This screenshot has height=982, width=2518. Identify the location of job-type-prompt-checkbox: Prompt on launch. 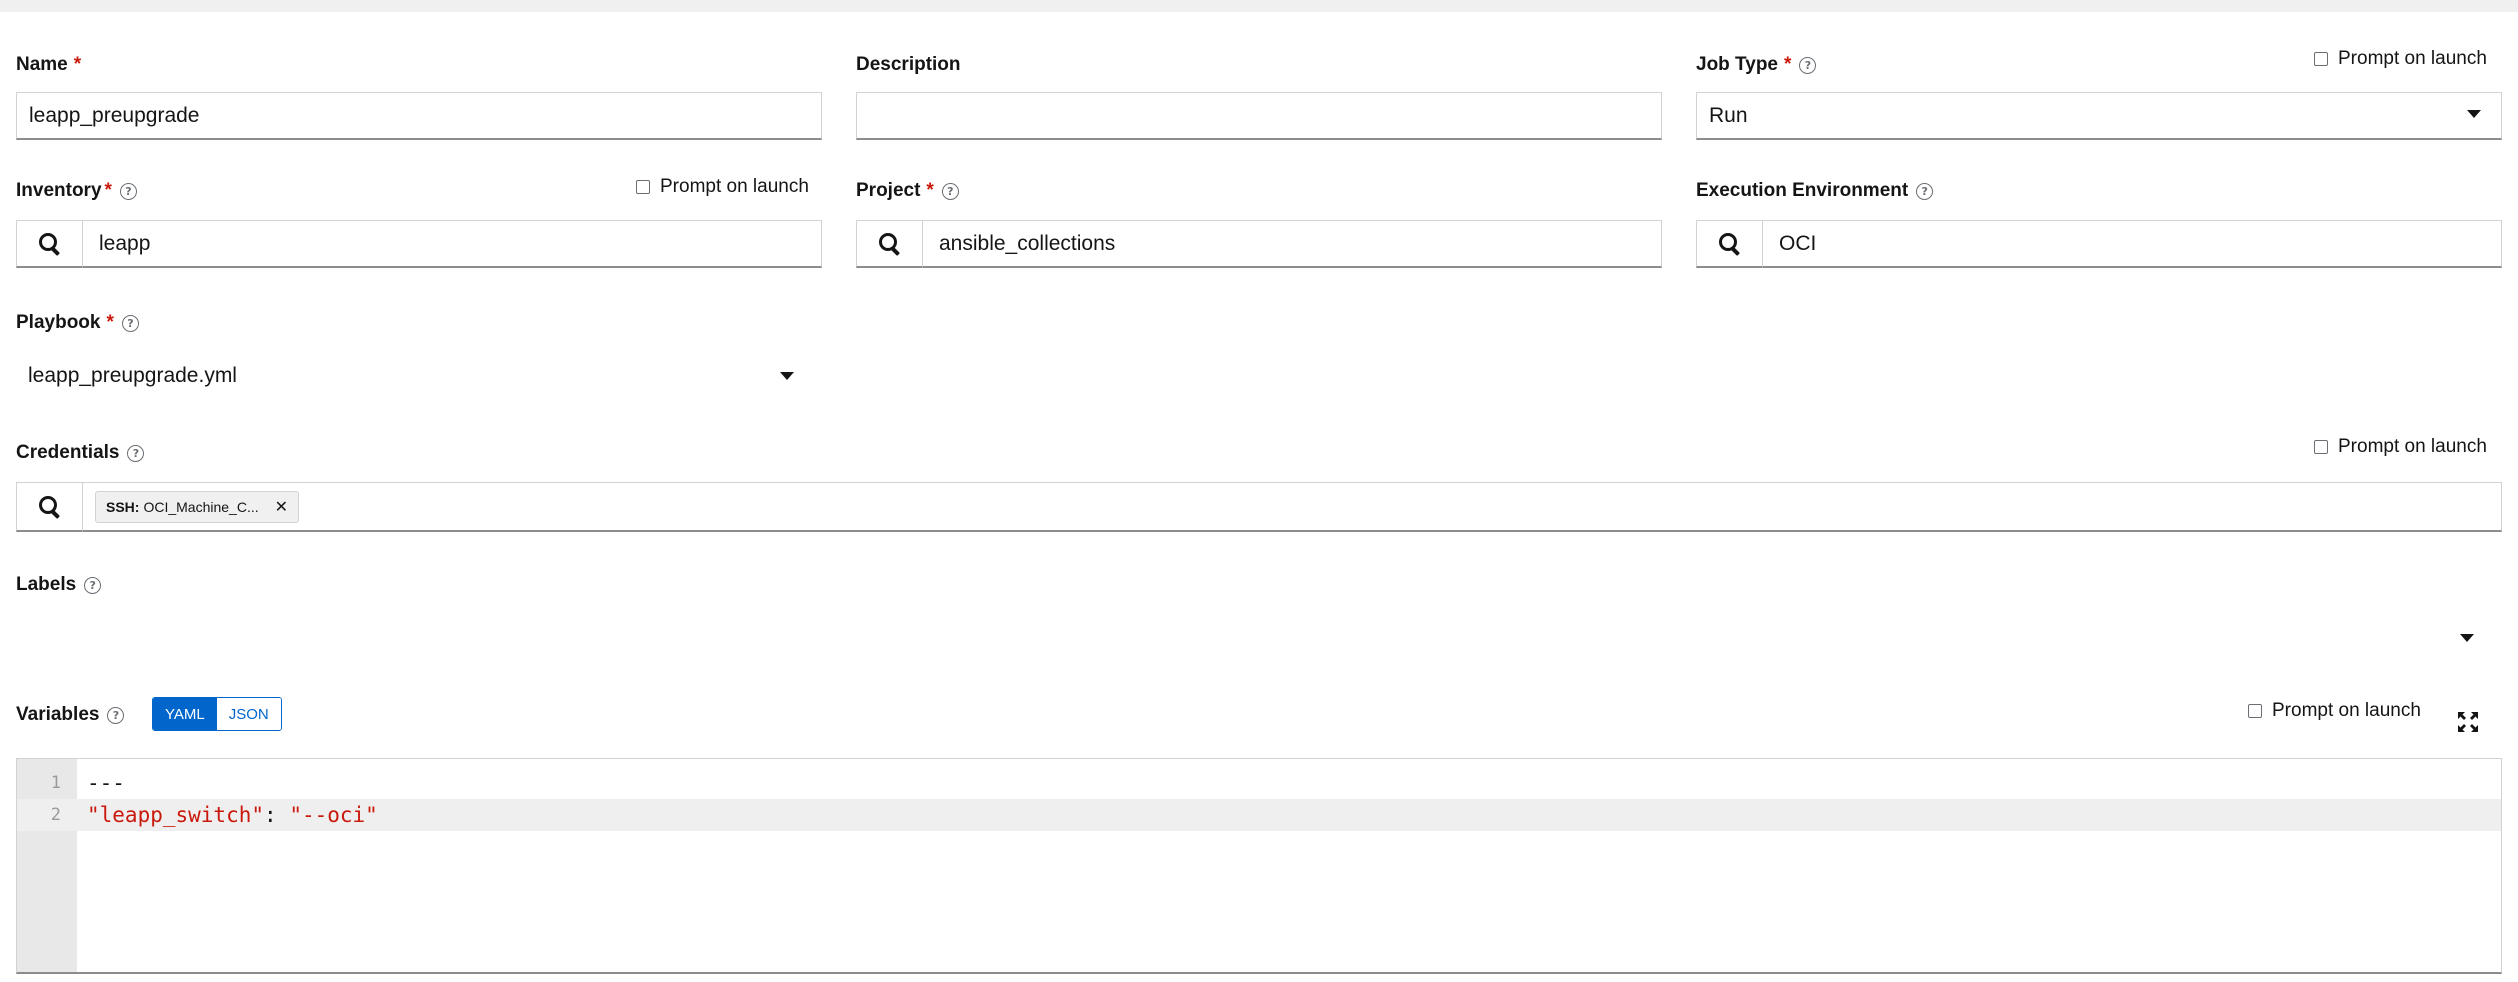
(2400, 59).